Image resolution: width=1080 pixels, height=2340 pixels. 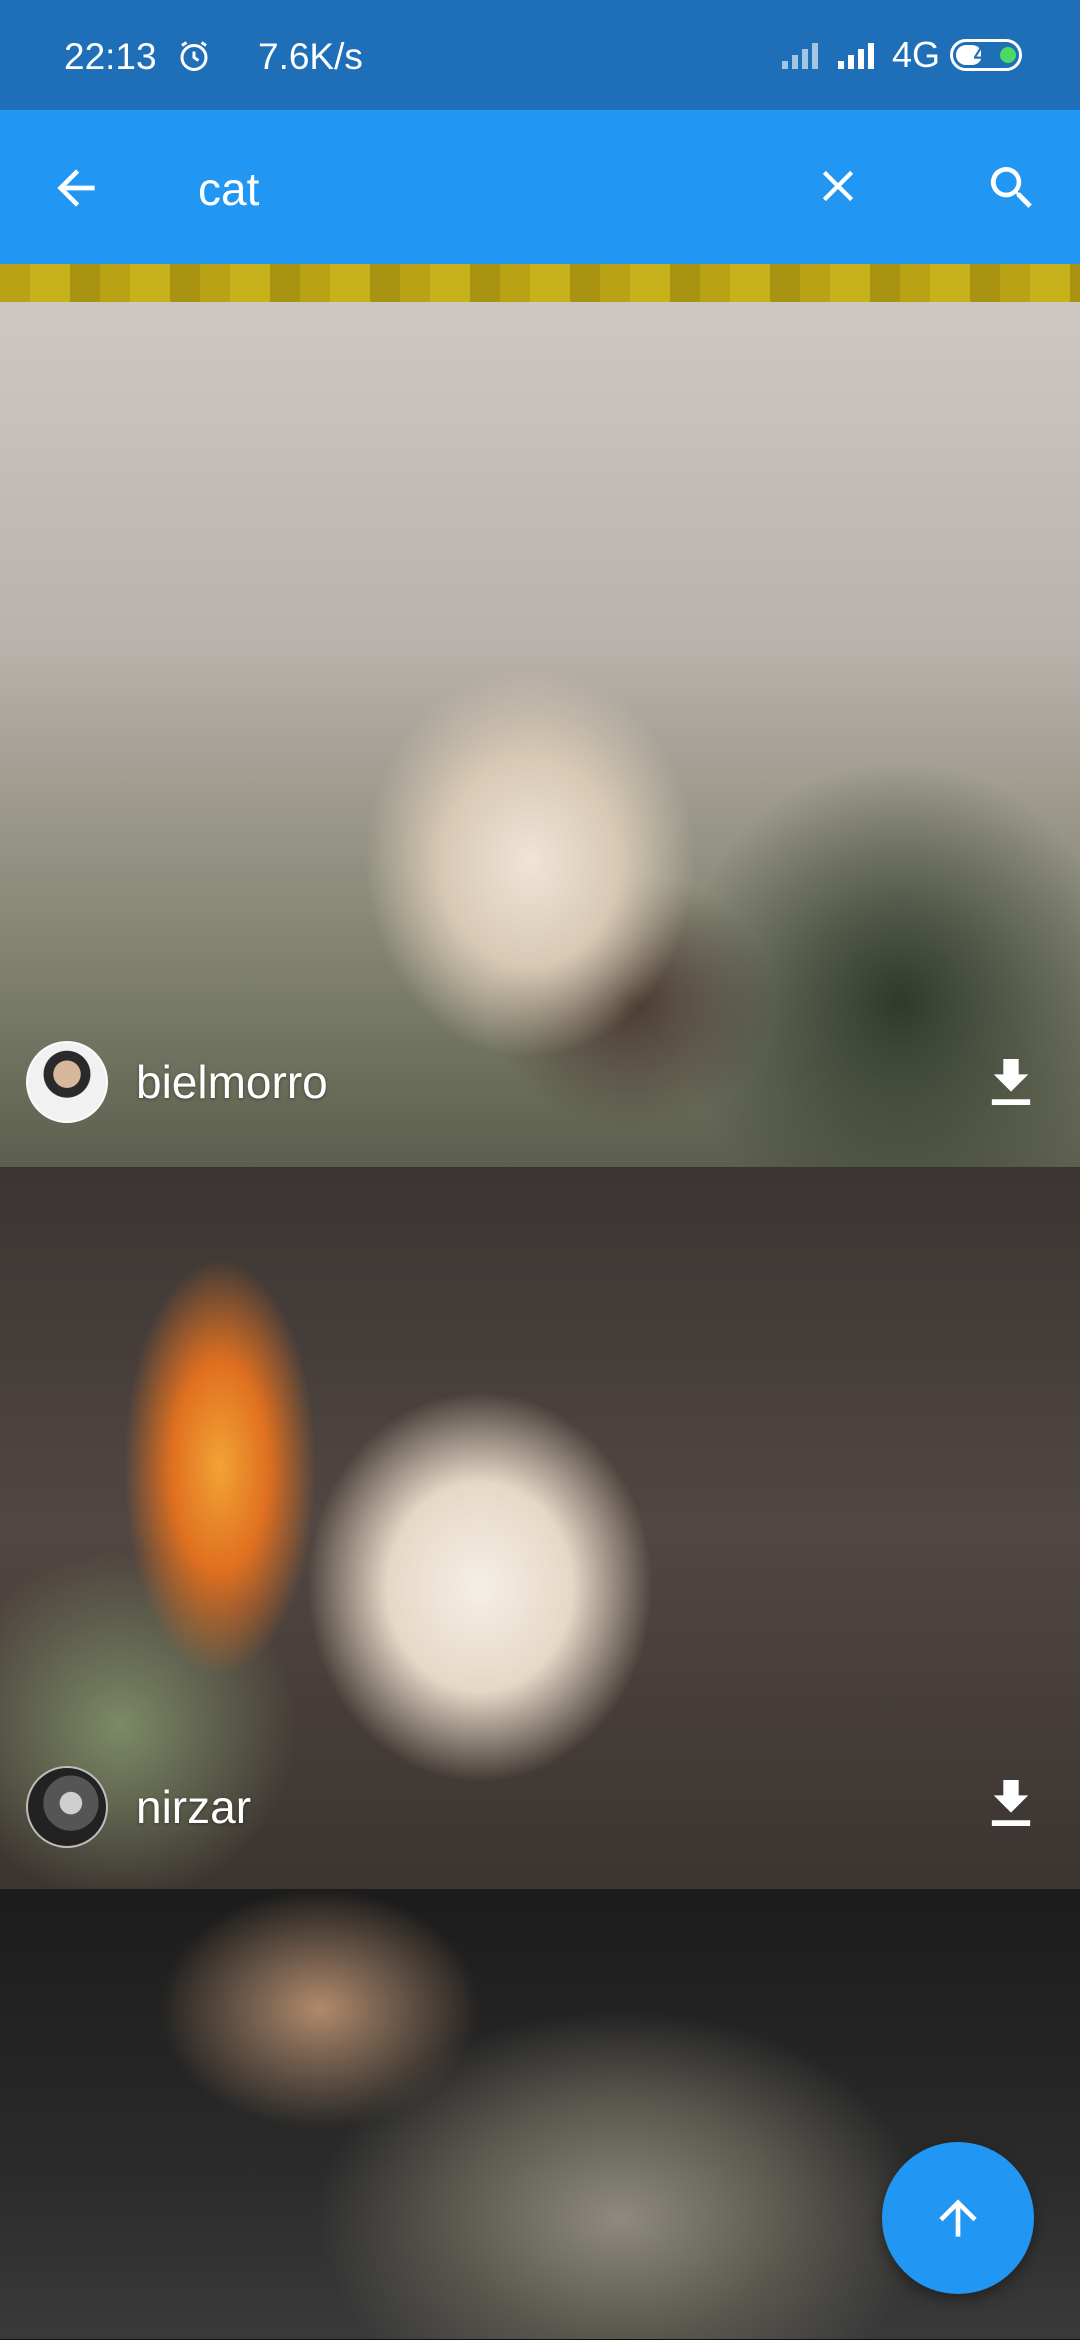 I want to click on network-type: 4G, so click(x=915, y=54).